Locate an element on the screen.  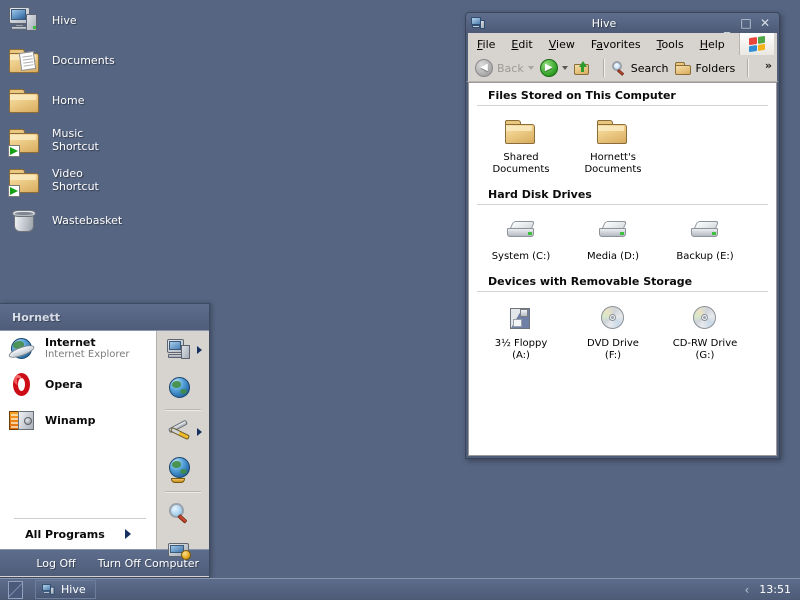
folders-button: Folders is located at coordinates (705, 68).